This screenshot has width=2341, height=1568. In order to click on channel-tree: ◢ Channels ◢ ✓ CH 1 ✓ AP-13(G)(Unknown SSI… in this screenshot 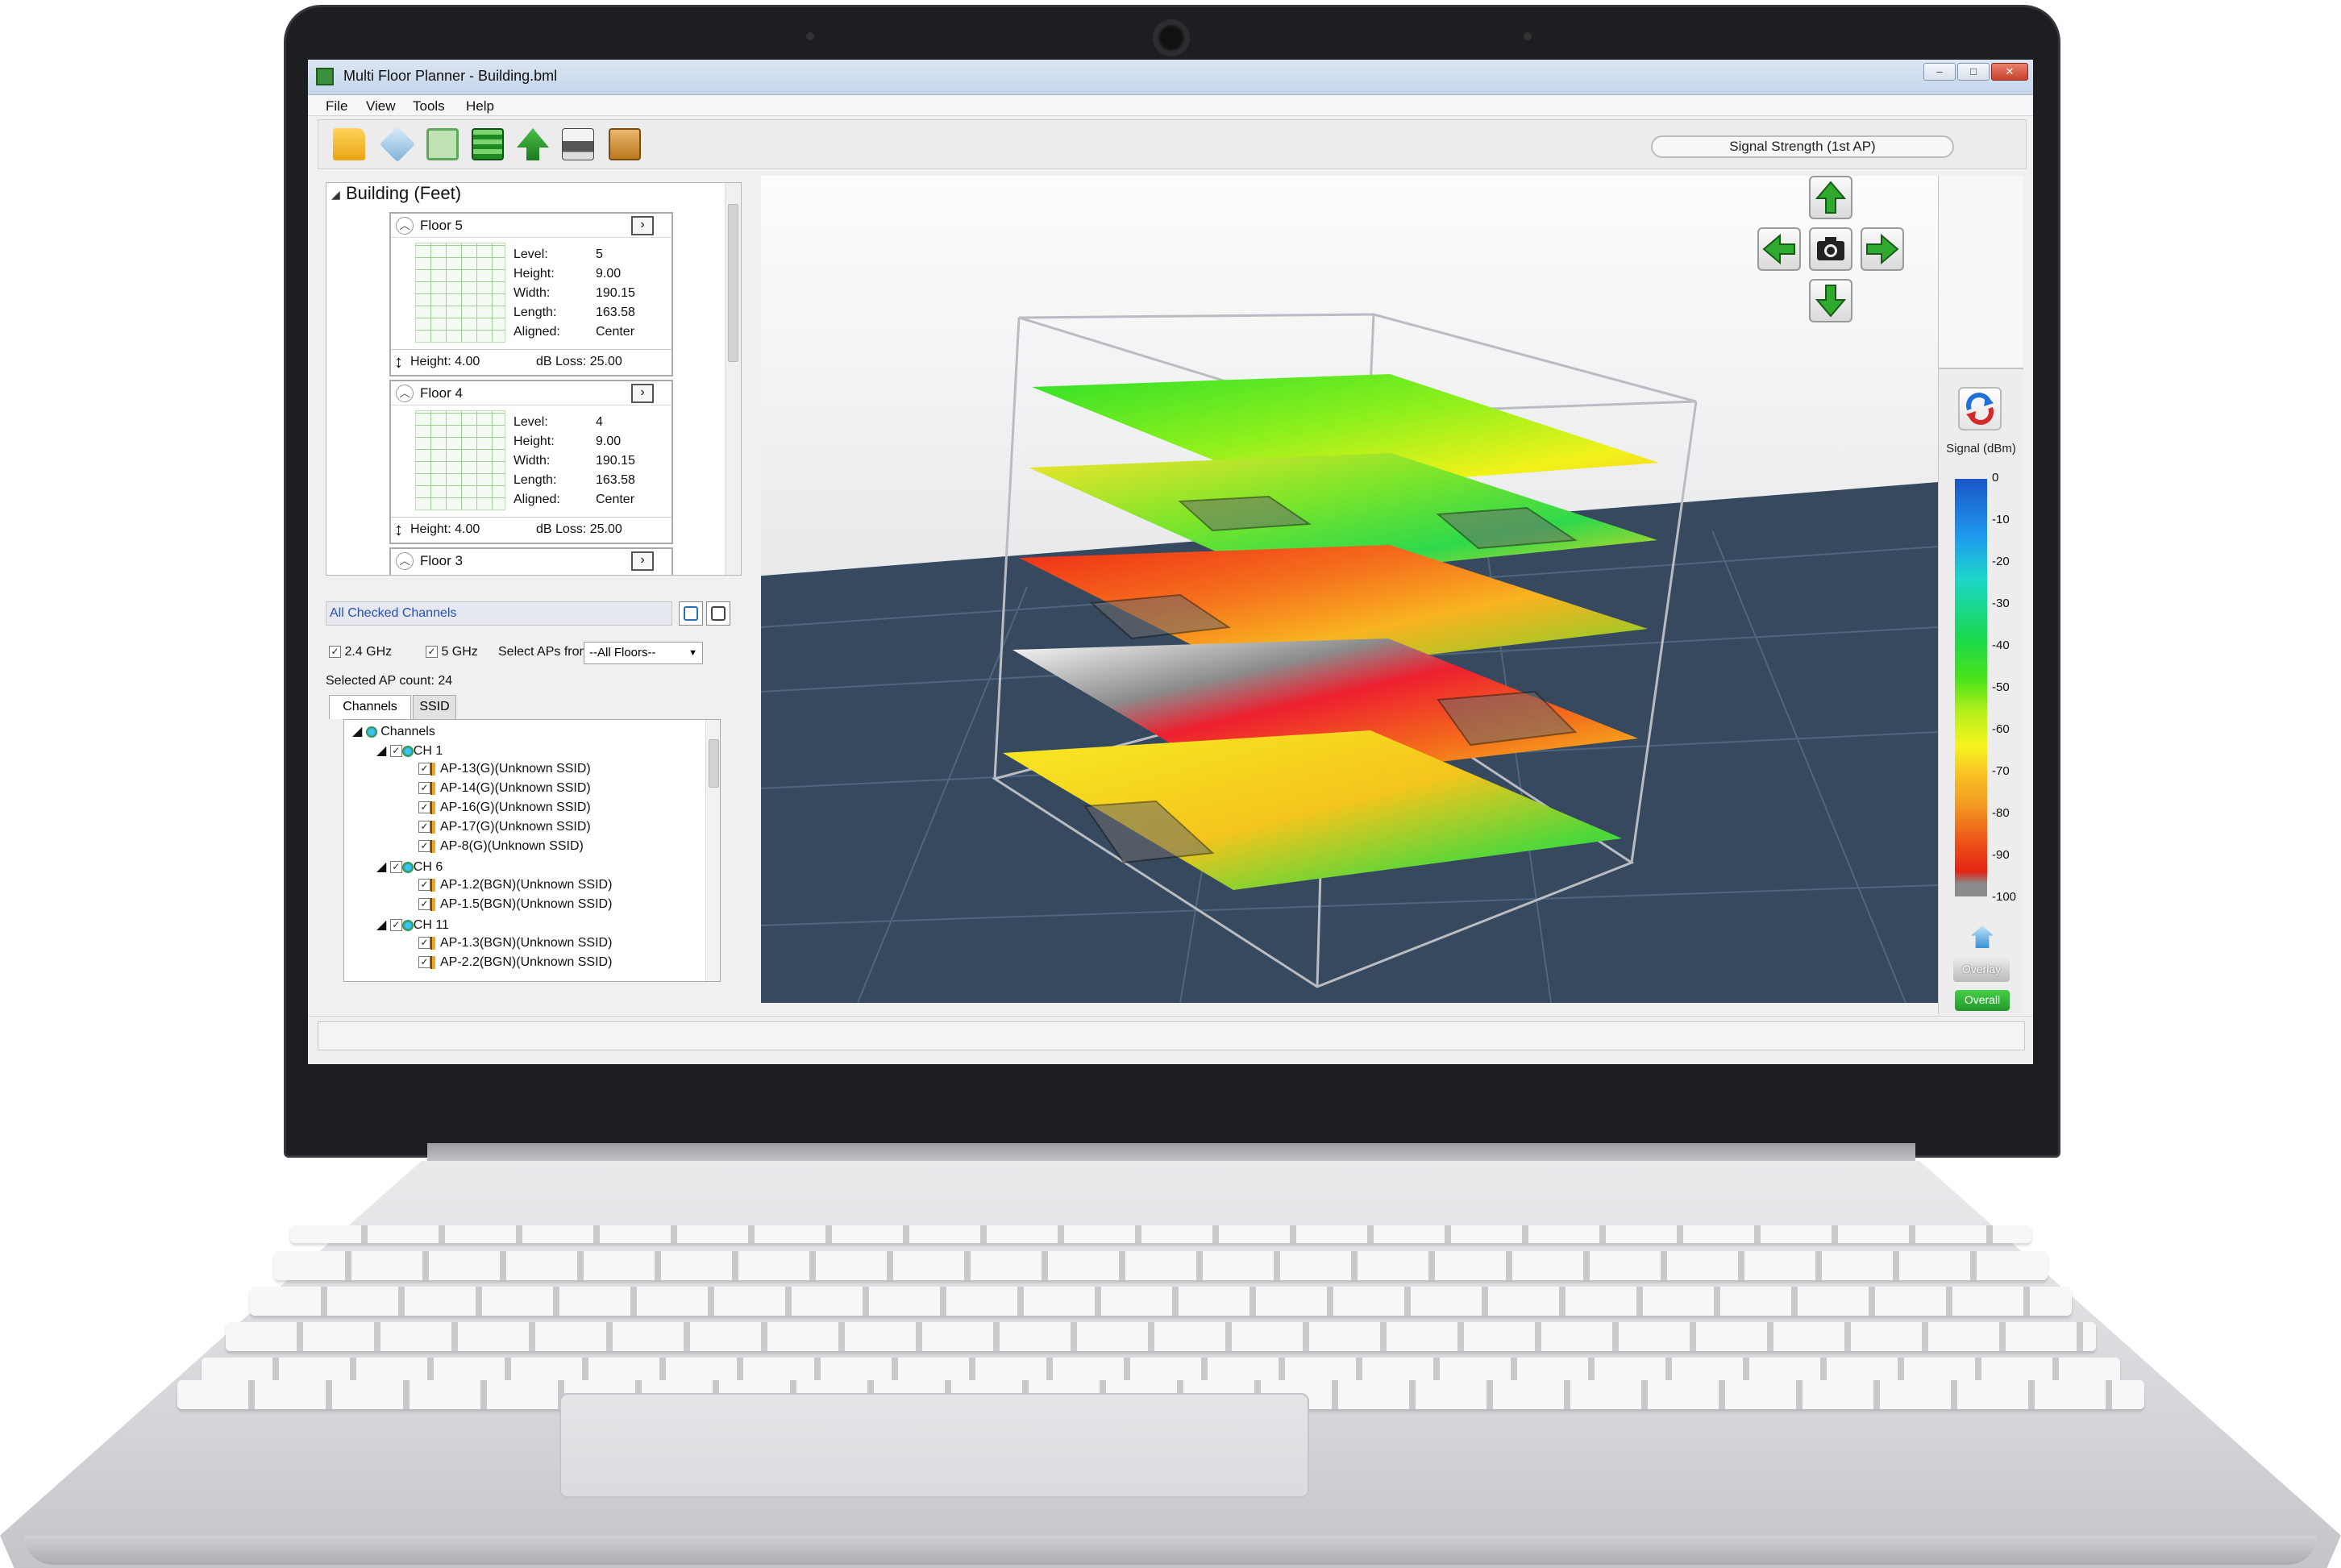, I will do `click(532, 850)`.